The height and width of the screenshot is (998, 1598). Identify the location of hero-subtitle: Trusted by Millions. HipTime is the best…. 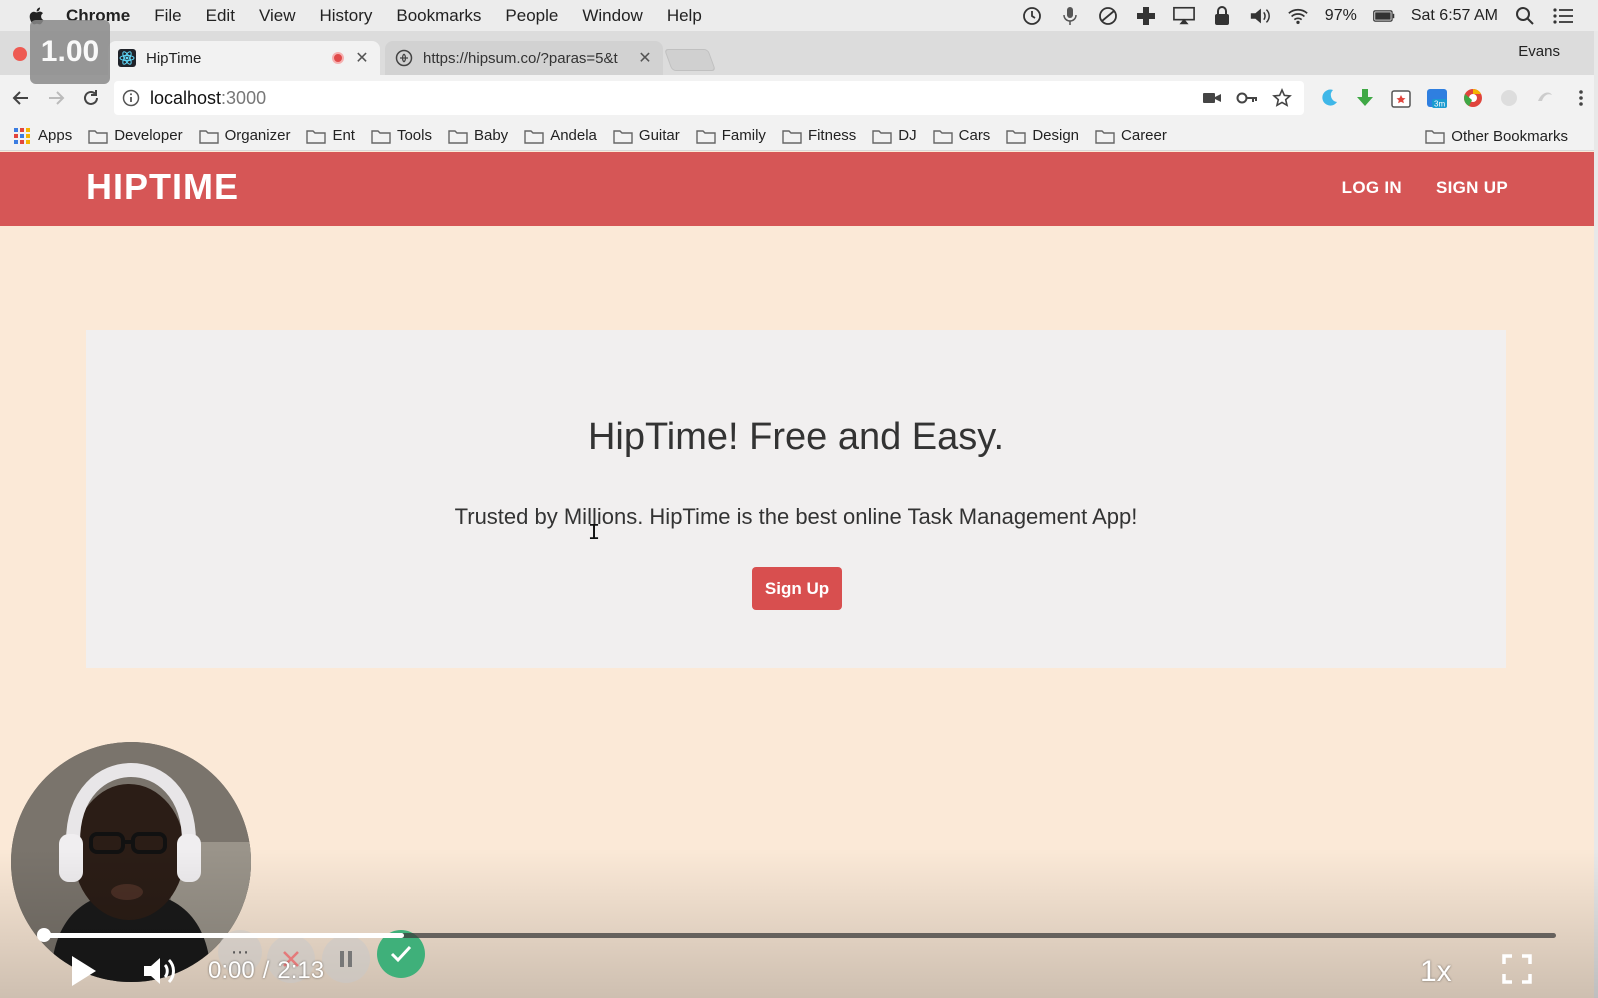
(796, 516).